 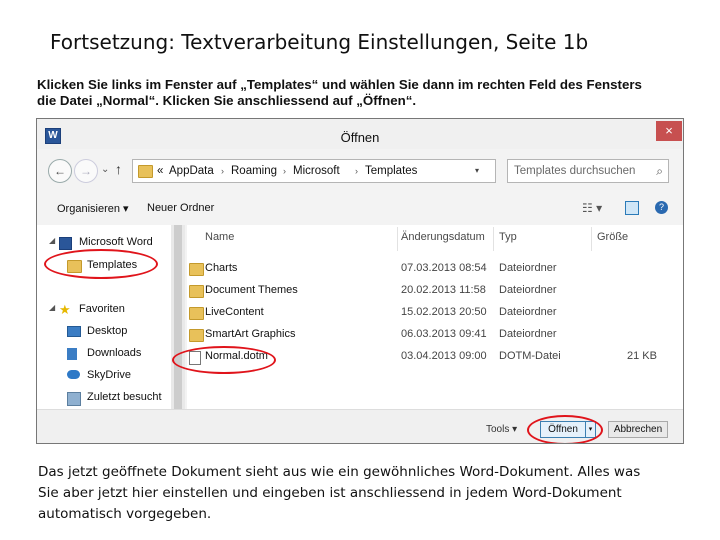 What do you see at coordinates (612, 237) in the screenshot?
I see `column-header-size: Größe` at bounding box center [612, 237].